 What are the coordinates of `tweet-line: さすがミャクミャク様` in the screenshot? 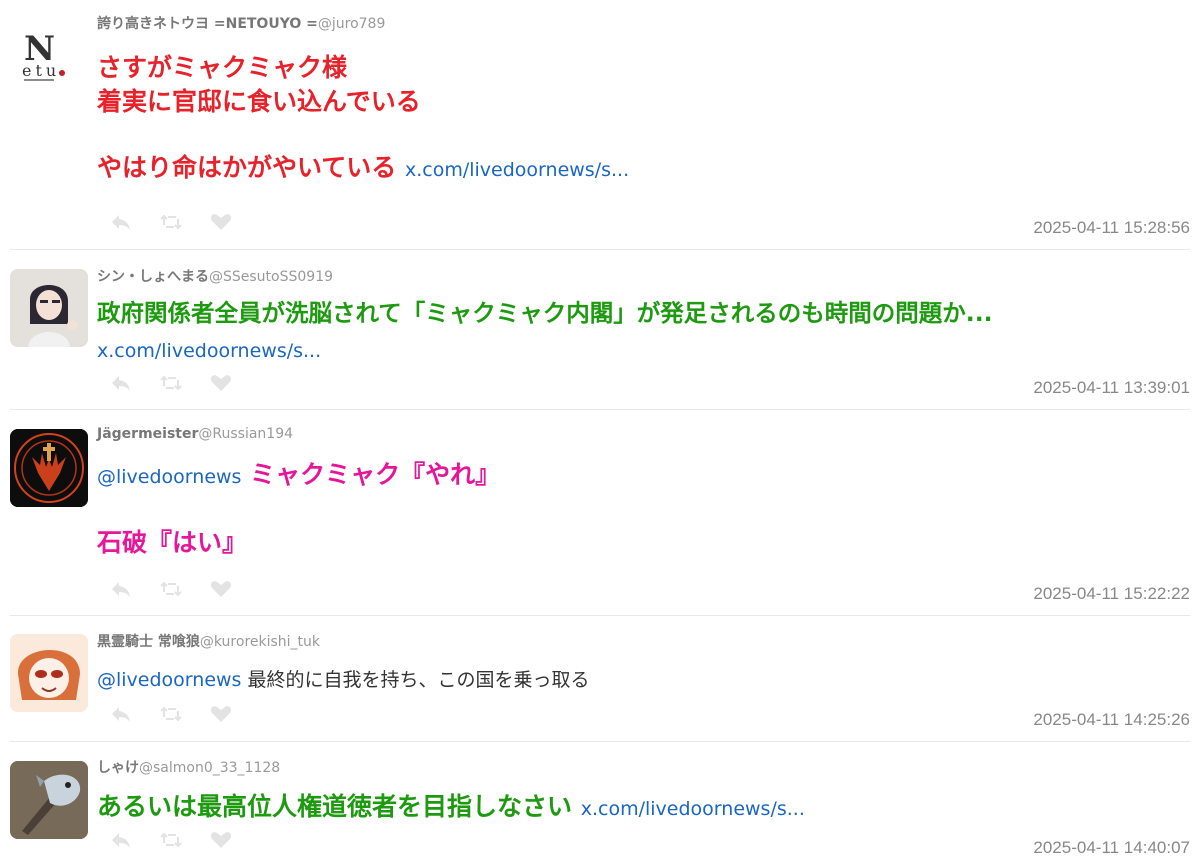 It's located at (222, 67).